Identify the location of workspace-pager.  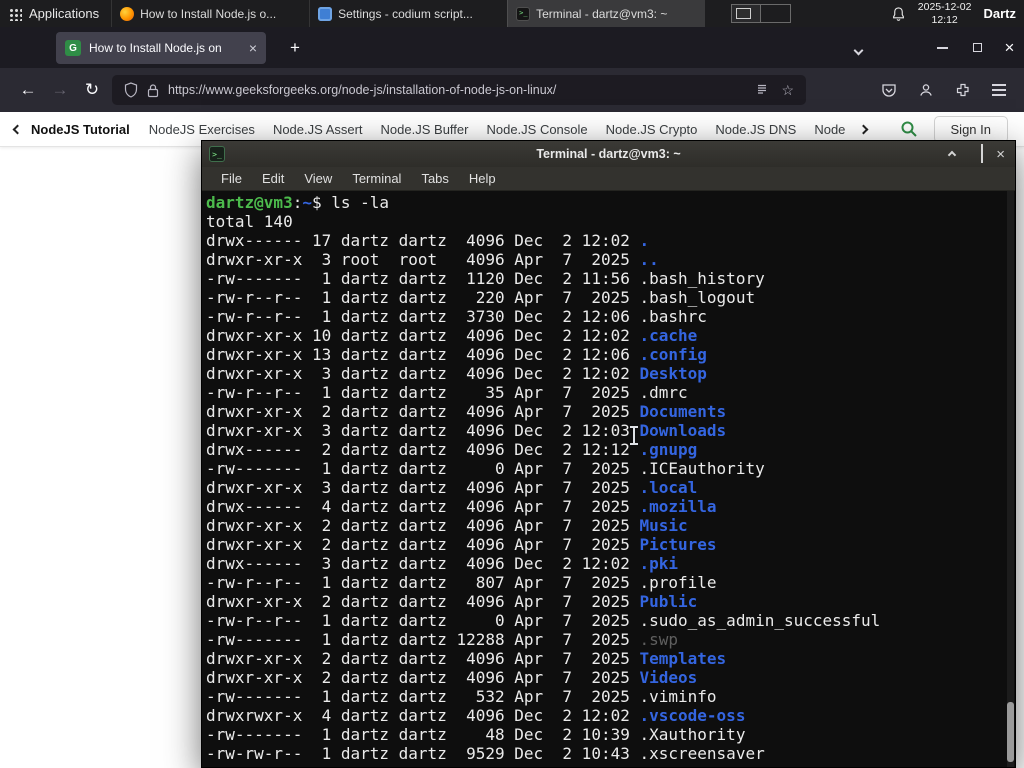
(761, 13).